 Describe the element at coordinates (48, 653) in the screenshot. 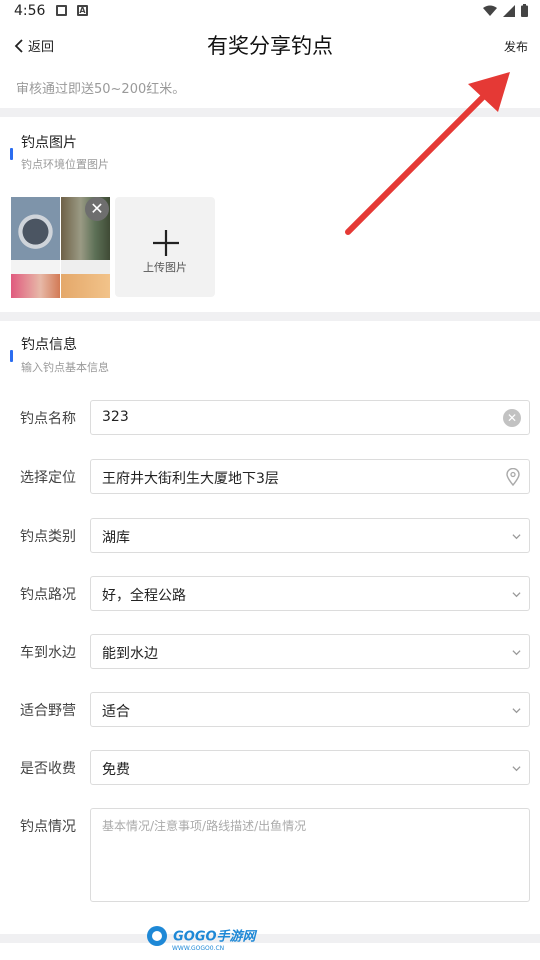

I see `field-label-car-access: 车到水边` at that location.